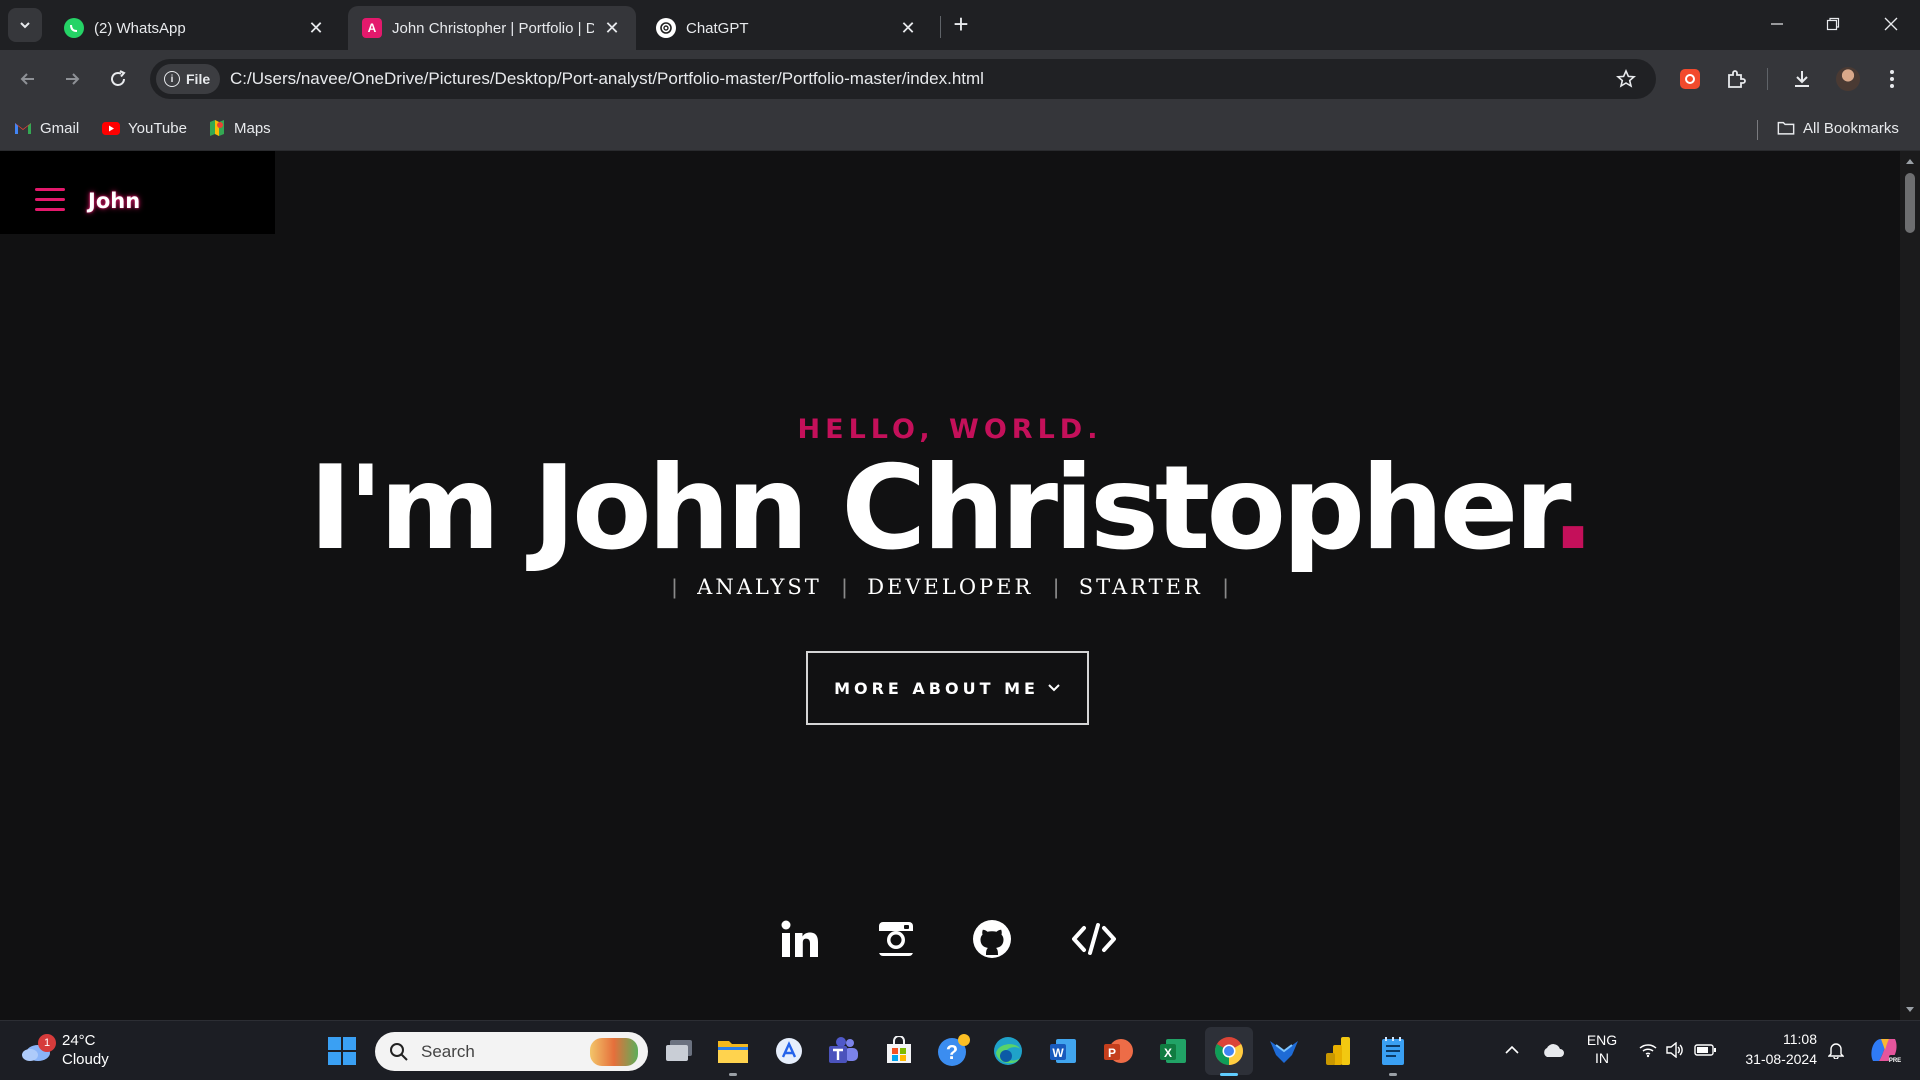  I want to click on portfolio-icon: A, so click(372, 28).